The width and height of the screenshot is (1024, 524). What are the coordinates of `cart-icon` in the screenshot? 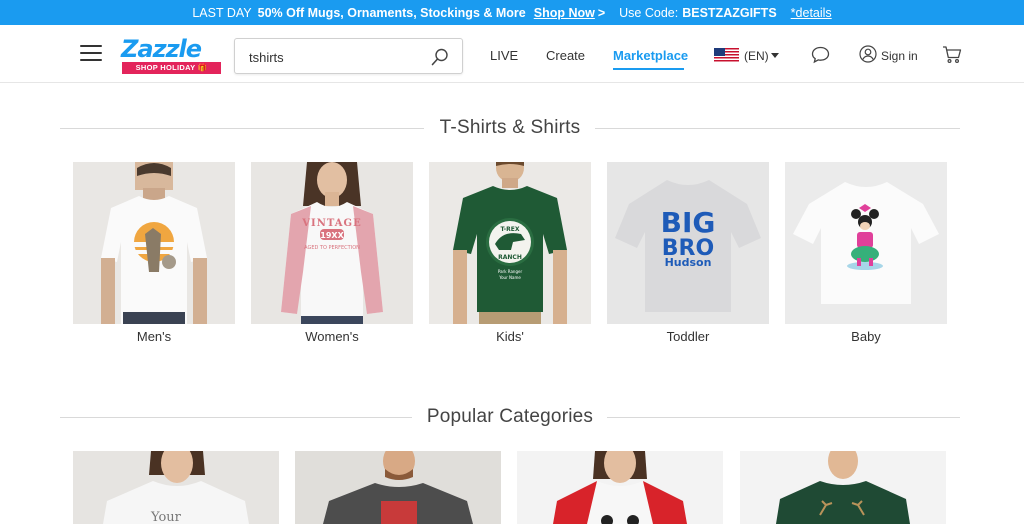 It's located at (952, 54).